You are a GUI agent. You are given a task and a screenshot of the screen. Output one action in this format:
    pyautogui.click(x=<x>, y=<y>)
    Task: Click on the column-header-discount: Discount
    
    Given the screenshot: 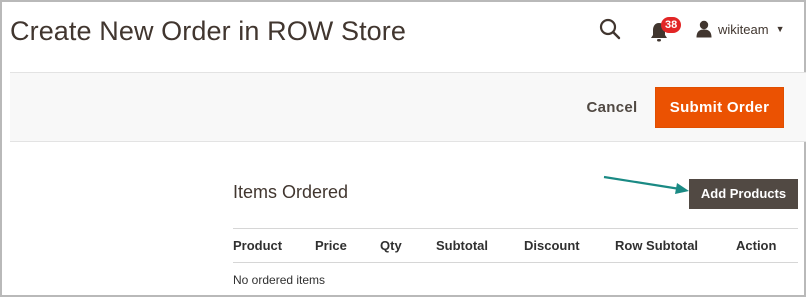 What is the action you would take?
    pyautogui.click(x=552, y=245)
    